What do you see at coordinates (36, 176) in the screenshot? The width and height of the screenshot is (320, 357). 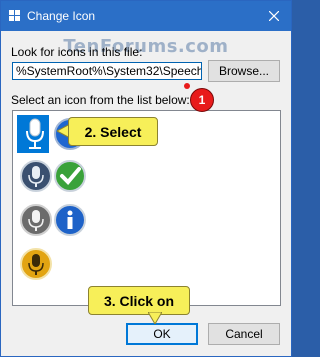 I see `microphone-dark-icon` at bounding box center [36, 176].